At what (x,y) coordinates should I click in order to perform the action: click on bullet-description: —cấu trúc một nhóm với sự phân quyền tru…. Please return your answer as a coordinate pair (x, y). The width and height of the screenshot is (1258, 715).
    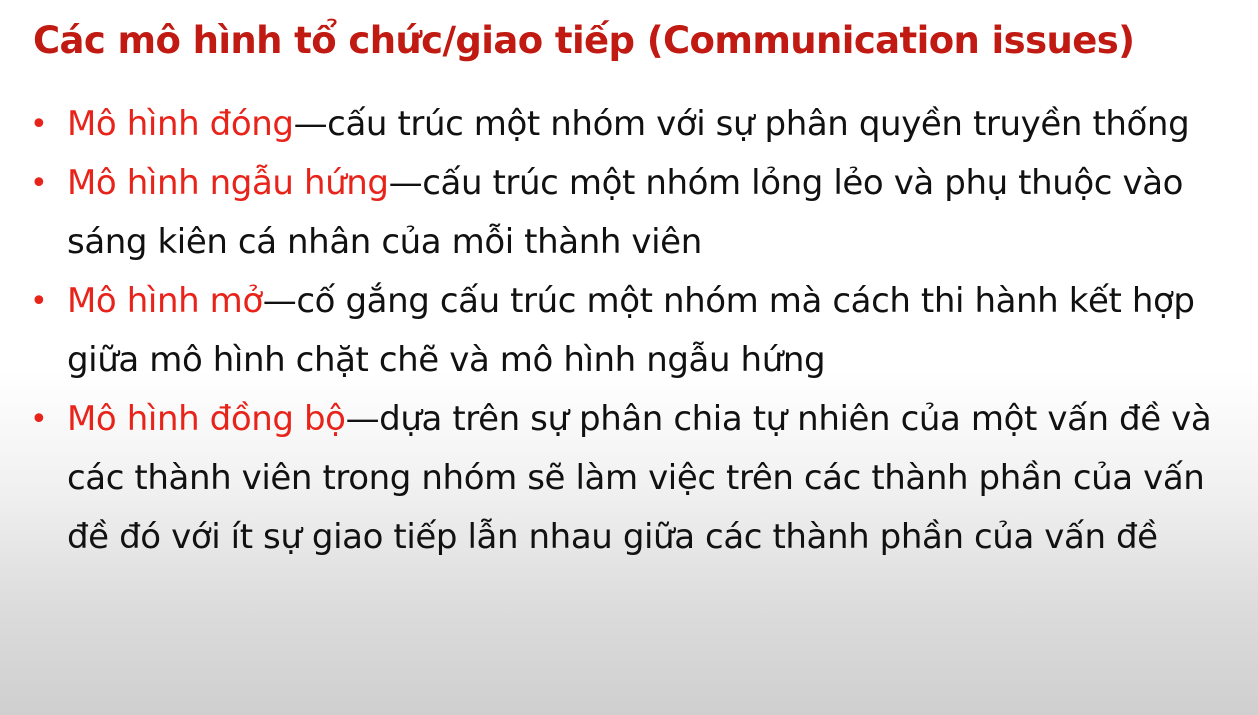
    Looking at the image, I should click on (741, 124).